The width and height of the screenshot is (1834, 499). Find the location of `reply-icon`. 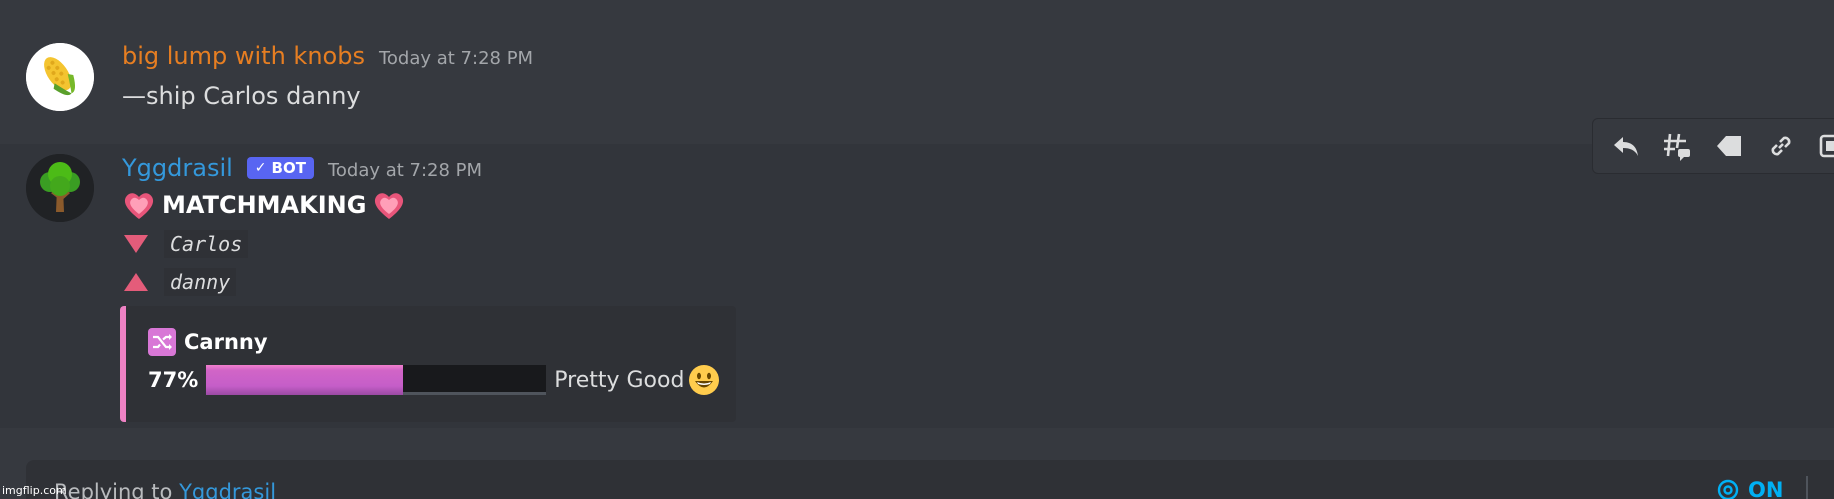

reply-icon is located at coordinates (1625, 146).